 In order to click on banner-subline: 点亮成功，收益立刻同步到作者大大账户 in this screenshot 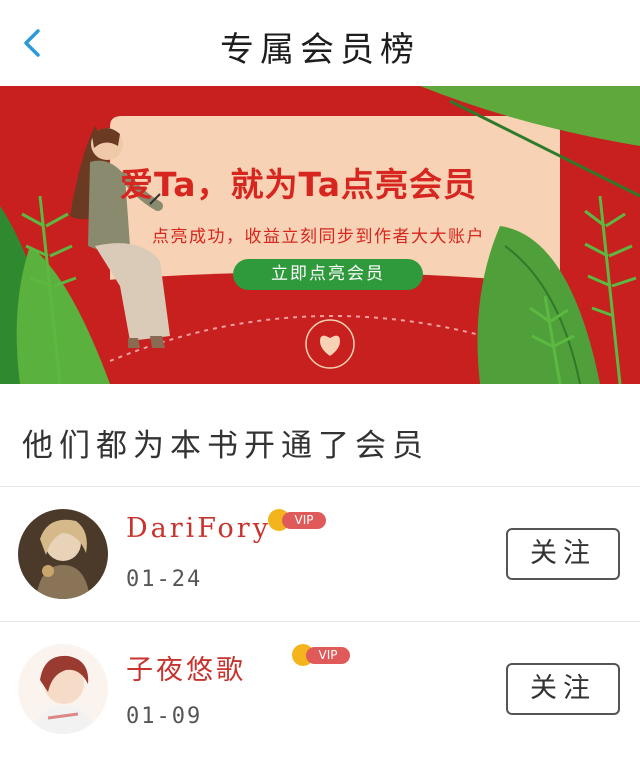, I will do `click(318, 237)`.